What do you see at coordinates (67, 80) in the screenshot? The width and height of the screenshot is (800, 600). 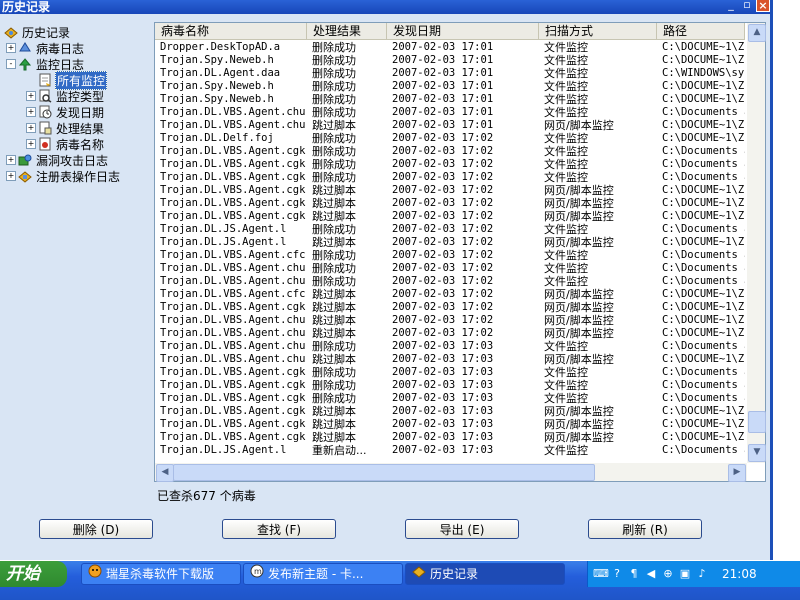 I see `tree-item-2: 所有监控` at bounding box center [67, 80].